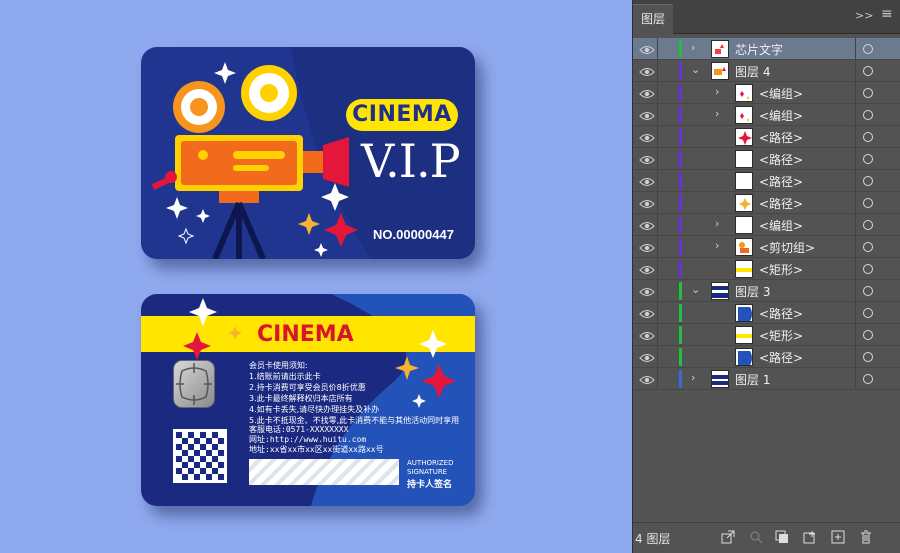 The image size is (900, 553). Describe the element at coordinates (756, 537) in the screenshot. I see `search-icon` at that location.